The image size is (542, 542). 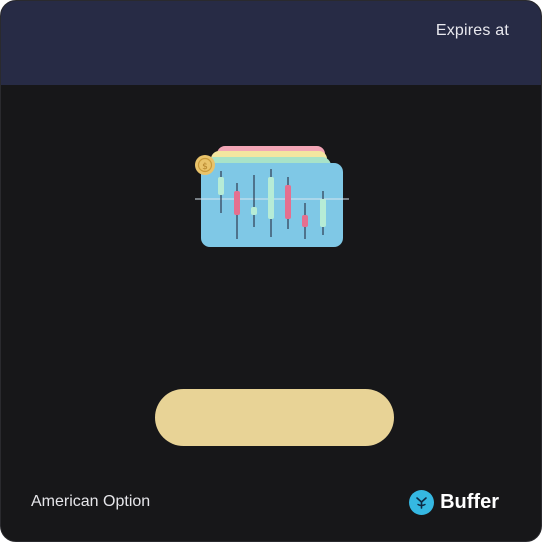 What do you see at coordinates (472, 30) in the screenshot?
I see `expires-label: Expires at` at bounding box center [472, 30].